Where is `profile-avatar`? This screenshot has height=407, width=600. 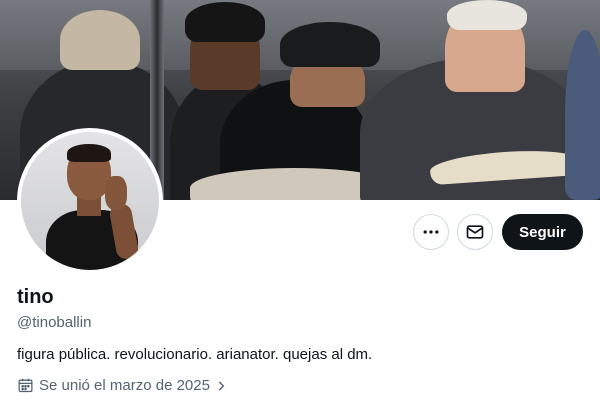 profile-avatar is located at coordinates (90, 201).